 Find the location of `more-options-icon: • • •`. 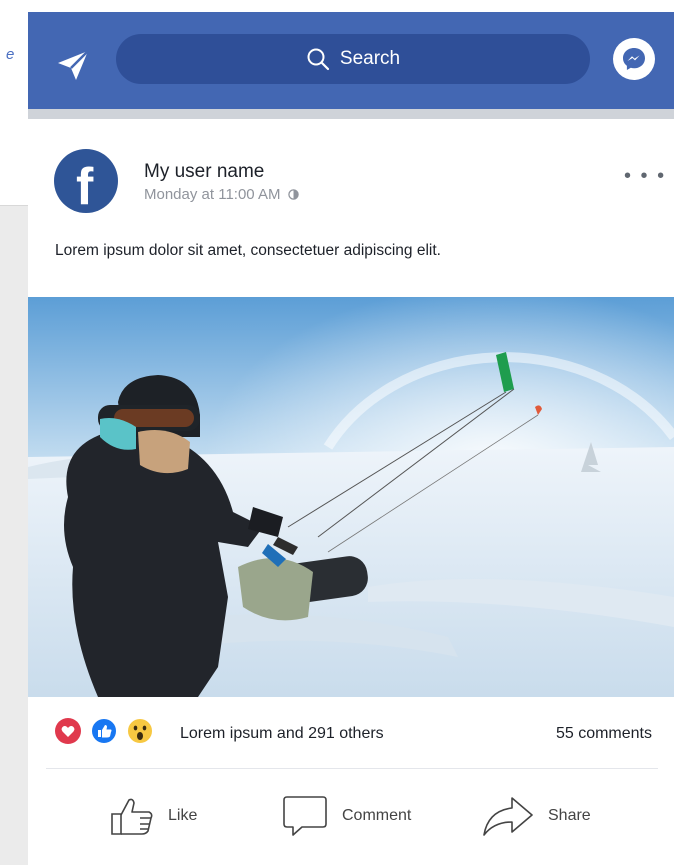

more-options-icon: • • • is located at coordinates (645, 176).